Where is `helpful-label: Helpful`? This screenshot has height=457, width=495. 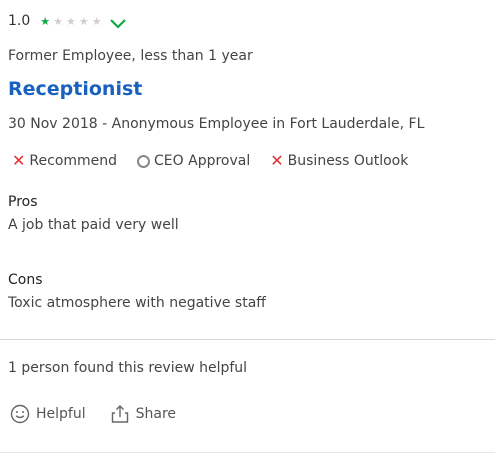 helpful-label: Helpful is located at coordinates (61, 414).